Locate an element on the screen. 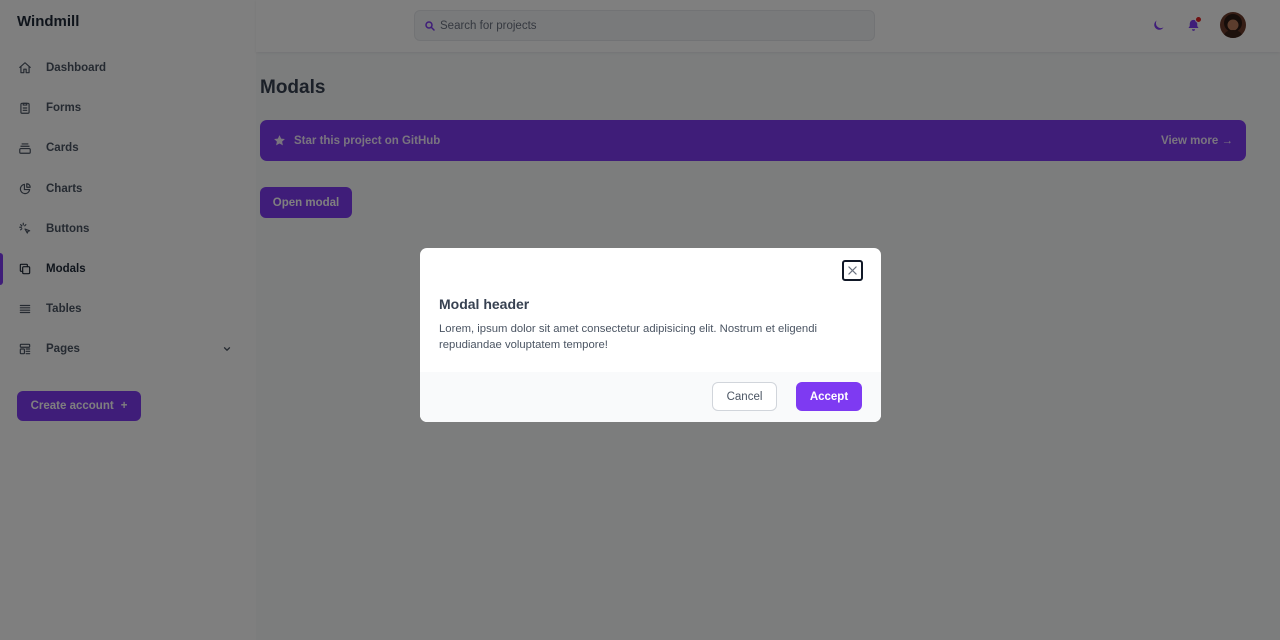 Image resolution: width=1280 pixels, height=640 pixels. modal-footer: Cancel Accept is located at coordinates (650, 397).